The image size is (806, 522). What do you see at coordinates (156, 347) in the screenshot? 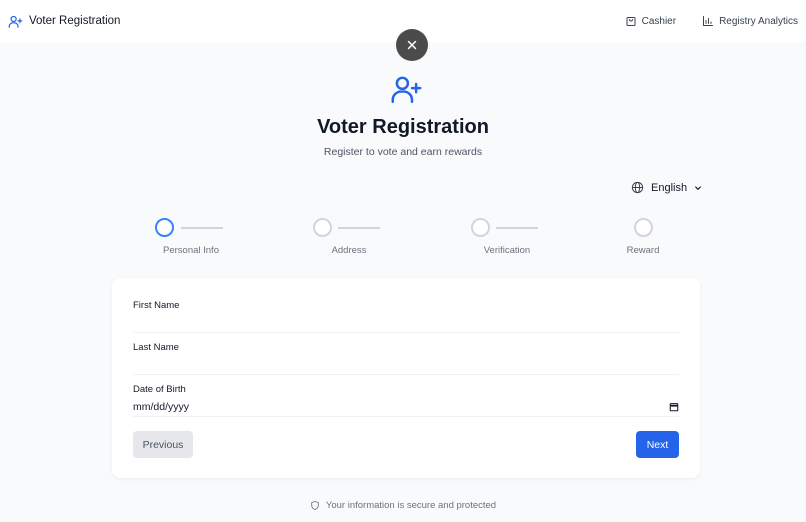
I see `last-name-label: Last Name` at bounding box center [156, 347].